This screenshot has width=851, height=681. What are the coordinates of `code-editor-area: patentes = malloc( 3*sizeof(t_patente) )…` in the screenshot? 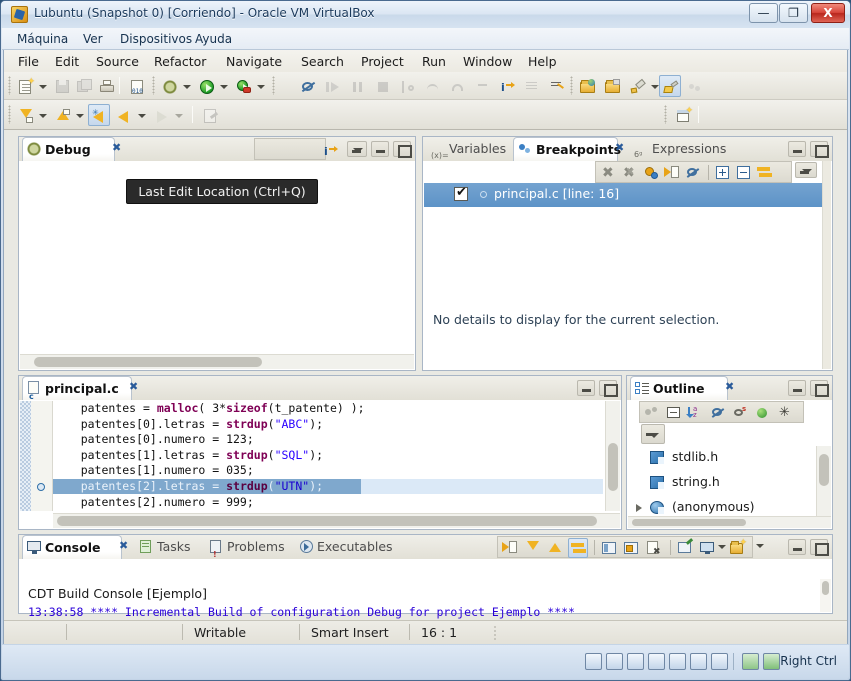 It's located at (328, 456).